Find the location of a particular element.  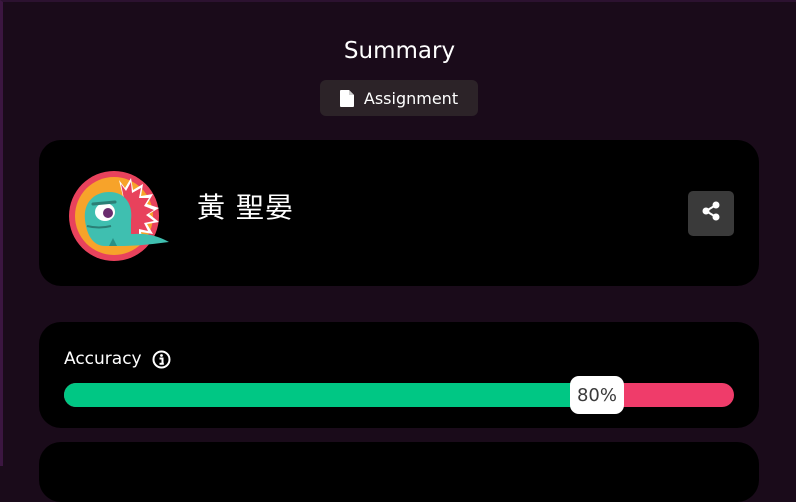

accuracy-correct-fill is located at coordinates (332, 395).